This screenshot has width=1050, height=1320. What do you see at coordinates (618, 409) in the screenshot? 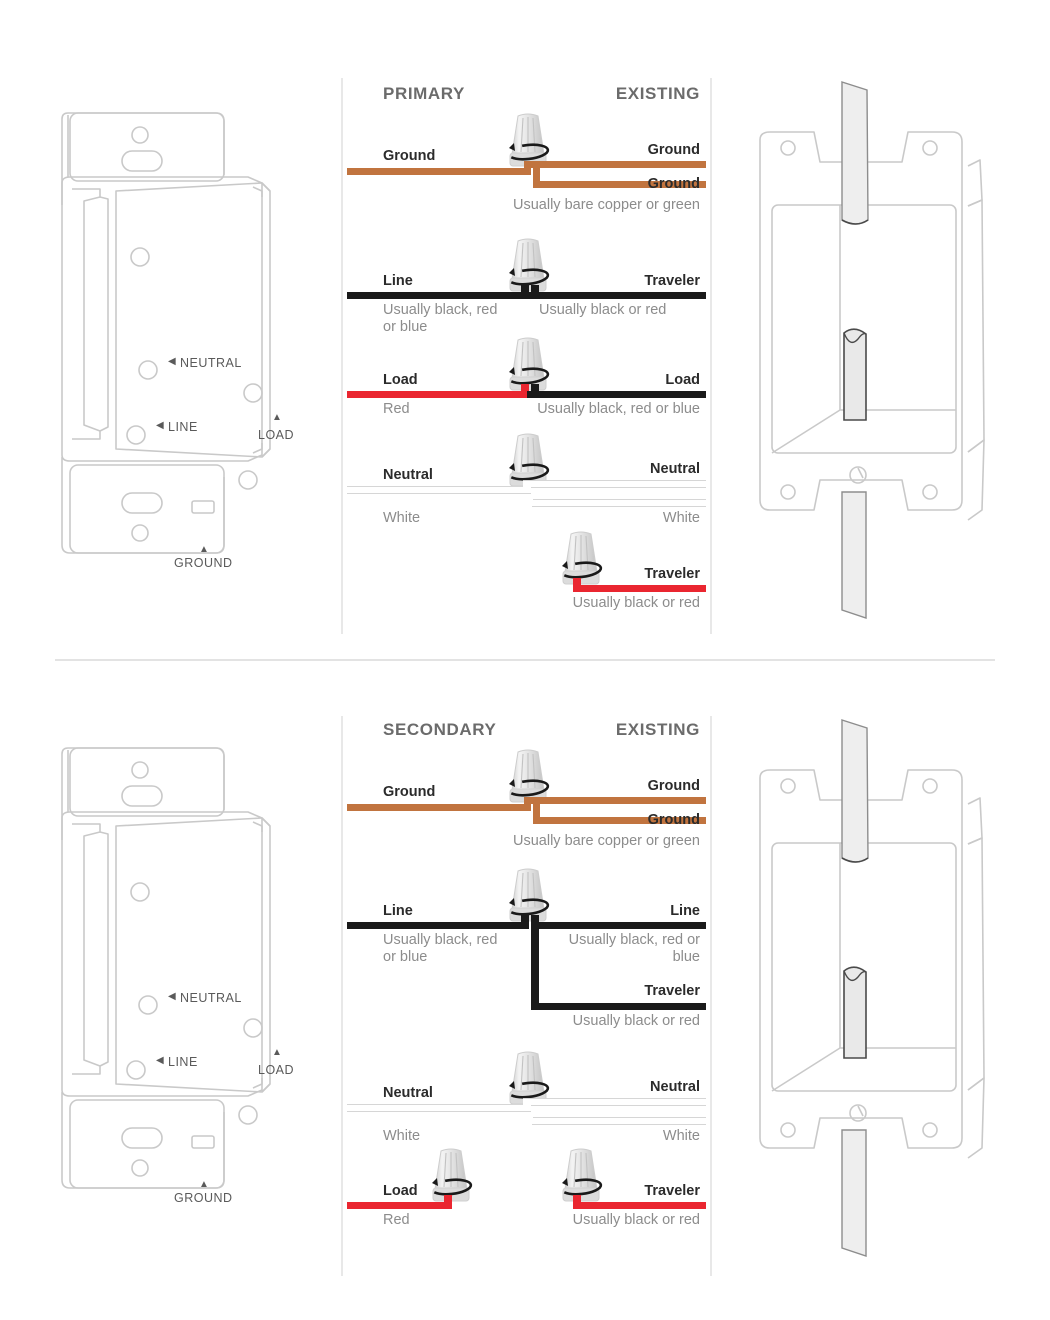
I see `sub-load-right: Usually black, red or blue` at bounding box center [618, 409].